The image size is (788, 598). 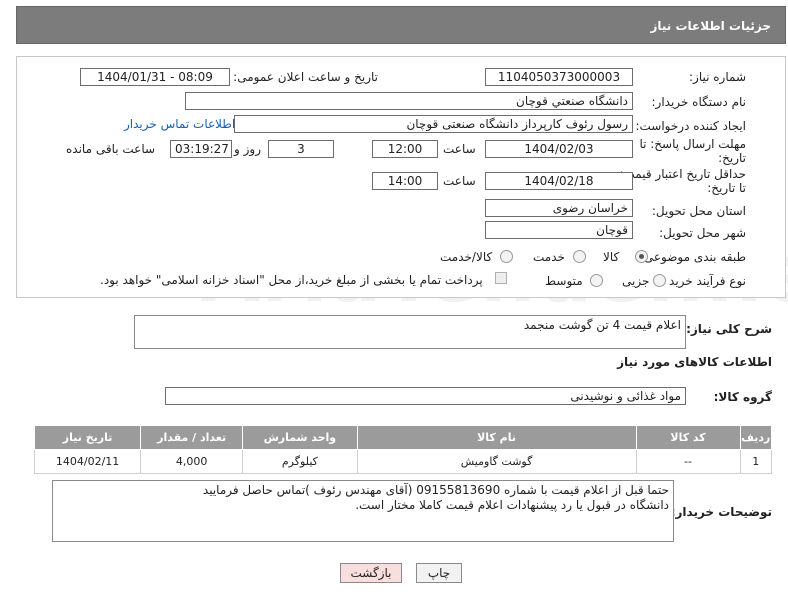 What do you see at coordinates (729, 329) in the screenshot?
I see `description-label: شرح کلی نیاز:` at bounding box center [729, 329].